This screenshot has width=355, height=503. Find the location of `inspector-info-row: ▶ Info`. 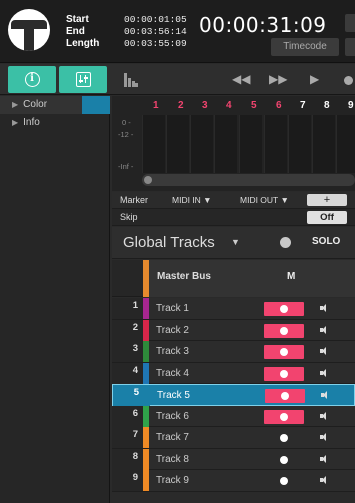

inspector-info-row: ▶ Info is located at coordinates (55, 123).